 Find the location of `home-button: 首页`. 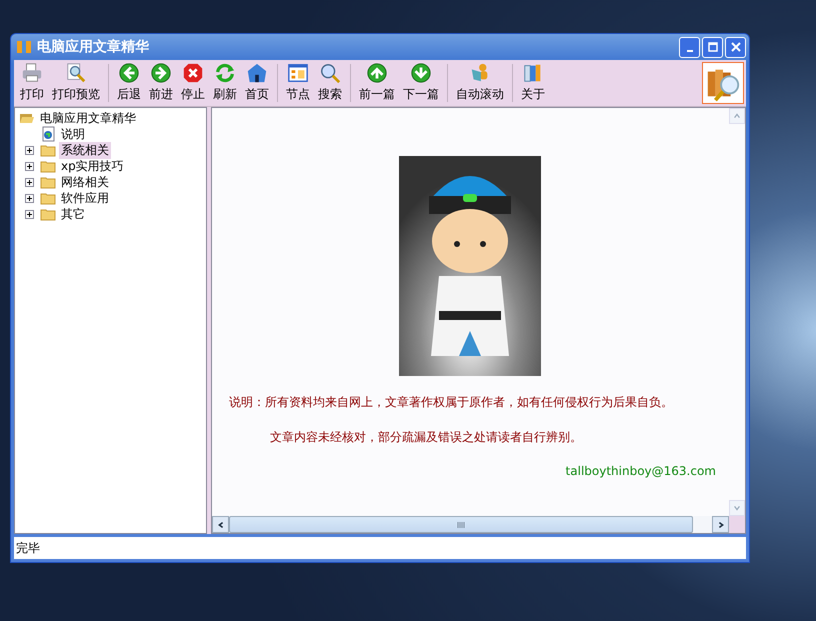

home-button: 首页 is located at coordinates (257, 83).